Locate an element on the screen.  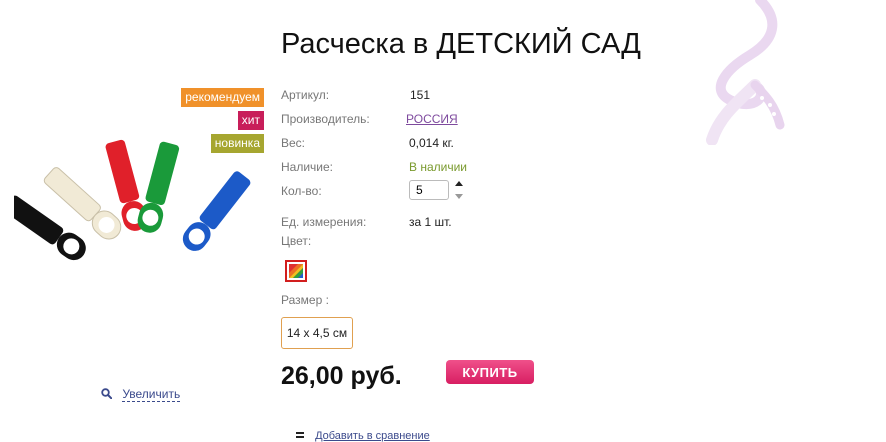
weight-value: 0,014 кг. is located at coordinates (431, 143).